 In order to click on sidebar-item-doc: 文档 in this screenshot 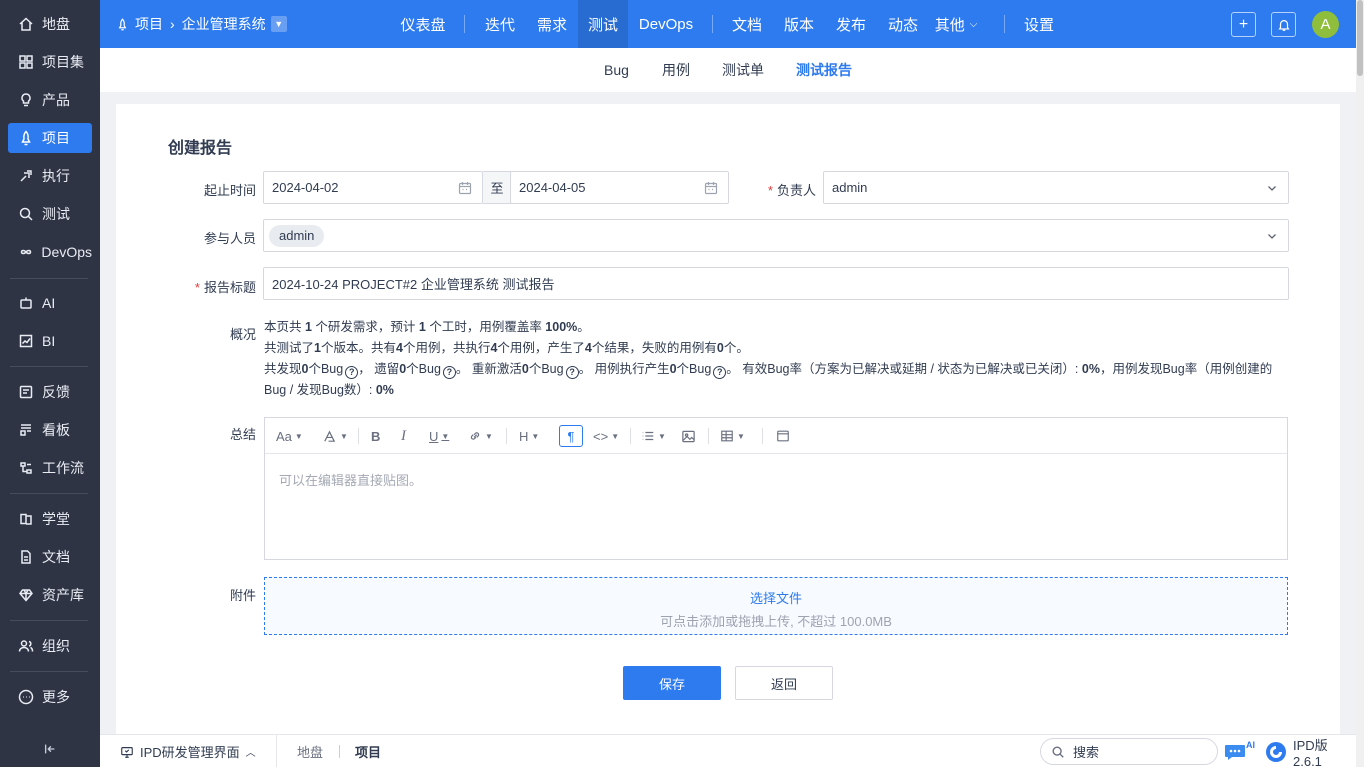, I will do `click(50, 557)`.